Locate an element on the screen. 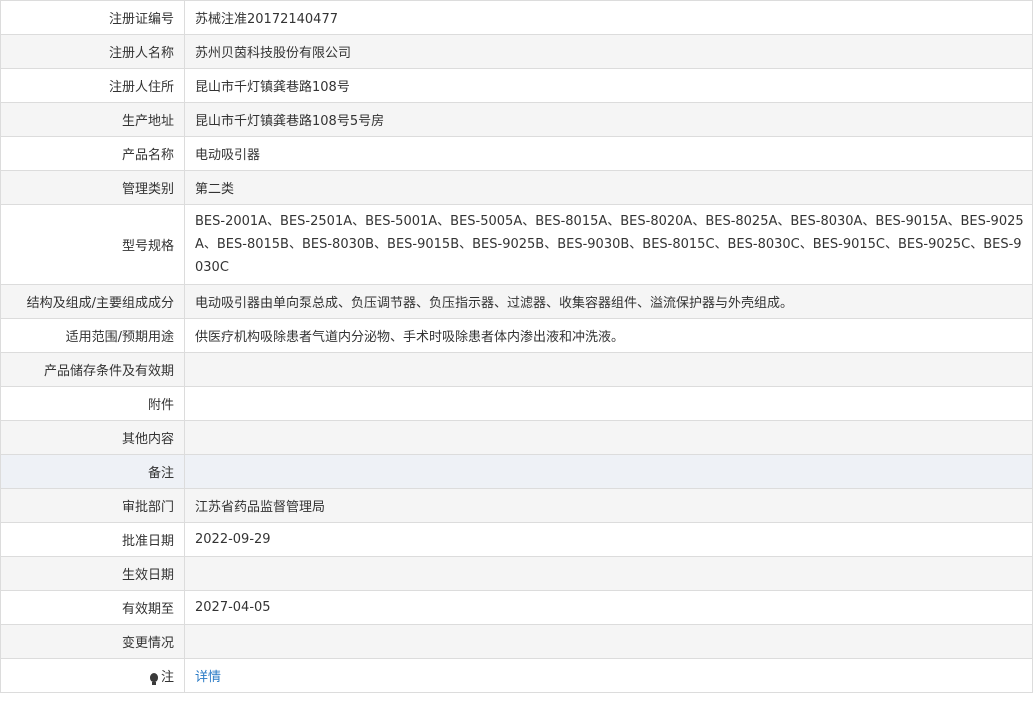 Image resolution: width=1034 pixels, height=706 pixels. table-row: 注册人住所 昆山市千灯镇龚巷路108号 is located at coordinates (516, 85).